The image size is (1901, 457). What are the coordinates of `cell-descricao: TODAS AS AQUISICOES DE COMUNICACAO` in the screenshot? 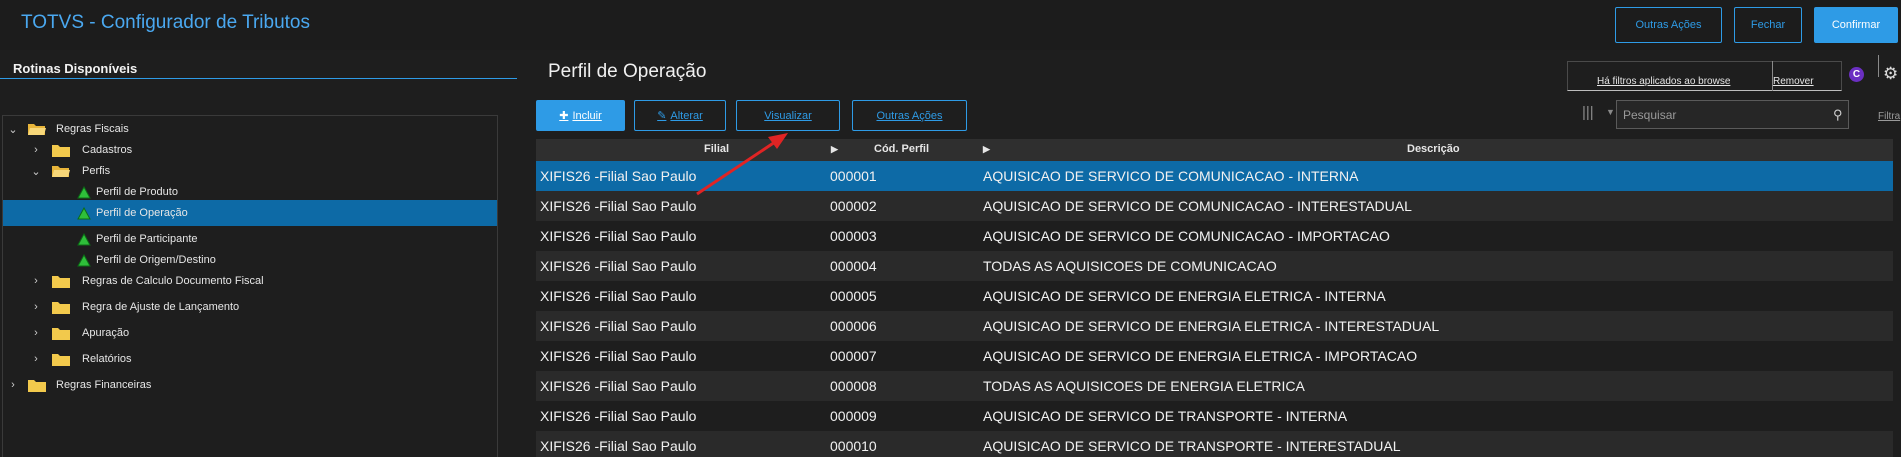 It's located at (1130, 266).